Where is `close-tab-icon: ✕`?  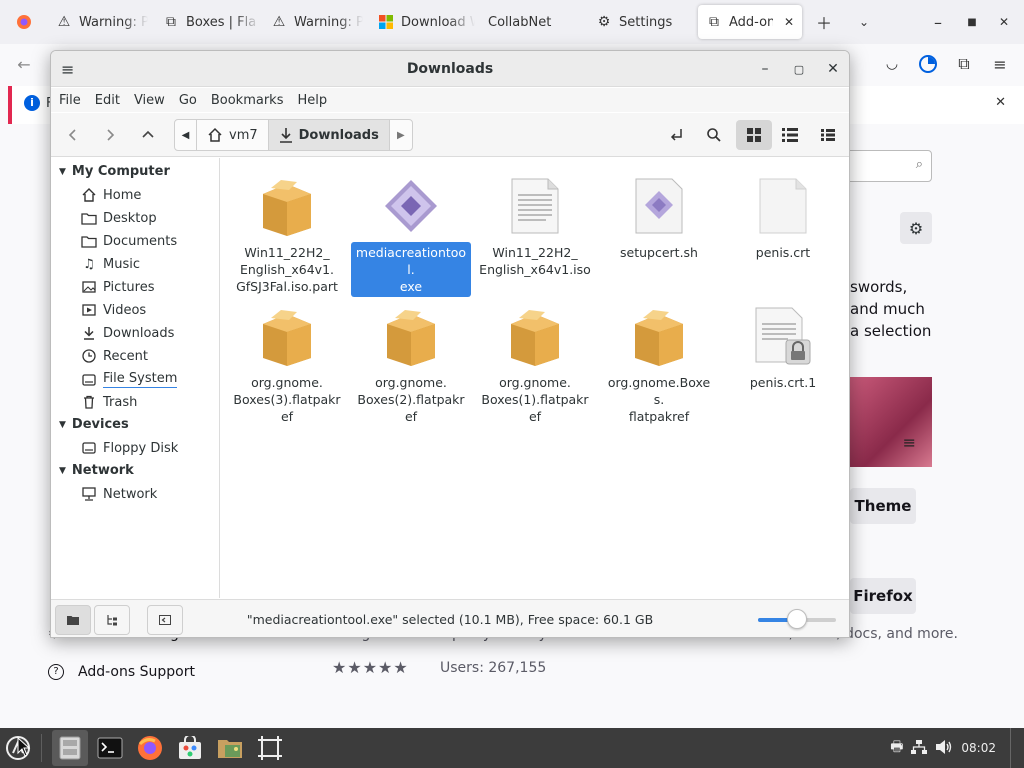 close-tab-icon: ✕ is located at coordinates (789, 22).